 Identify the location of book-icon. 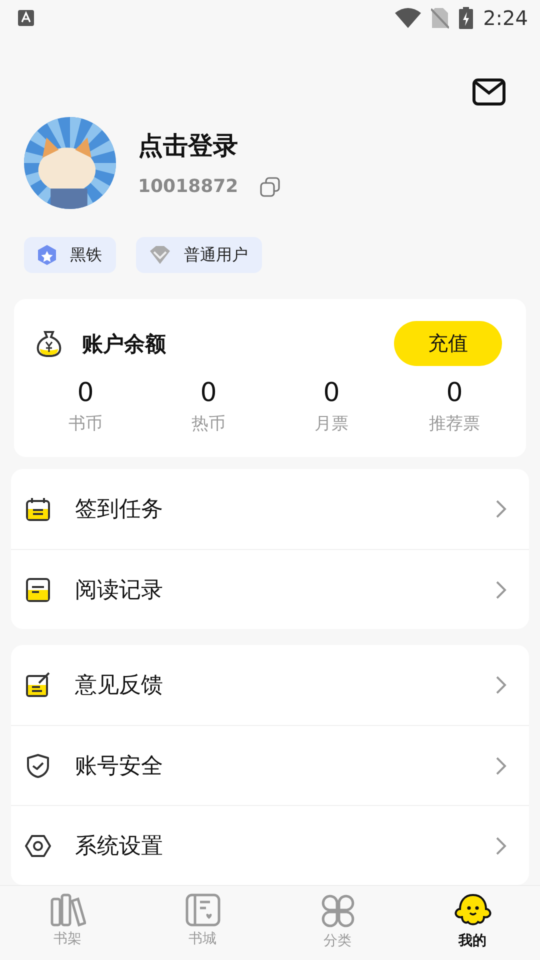
(202, 910).